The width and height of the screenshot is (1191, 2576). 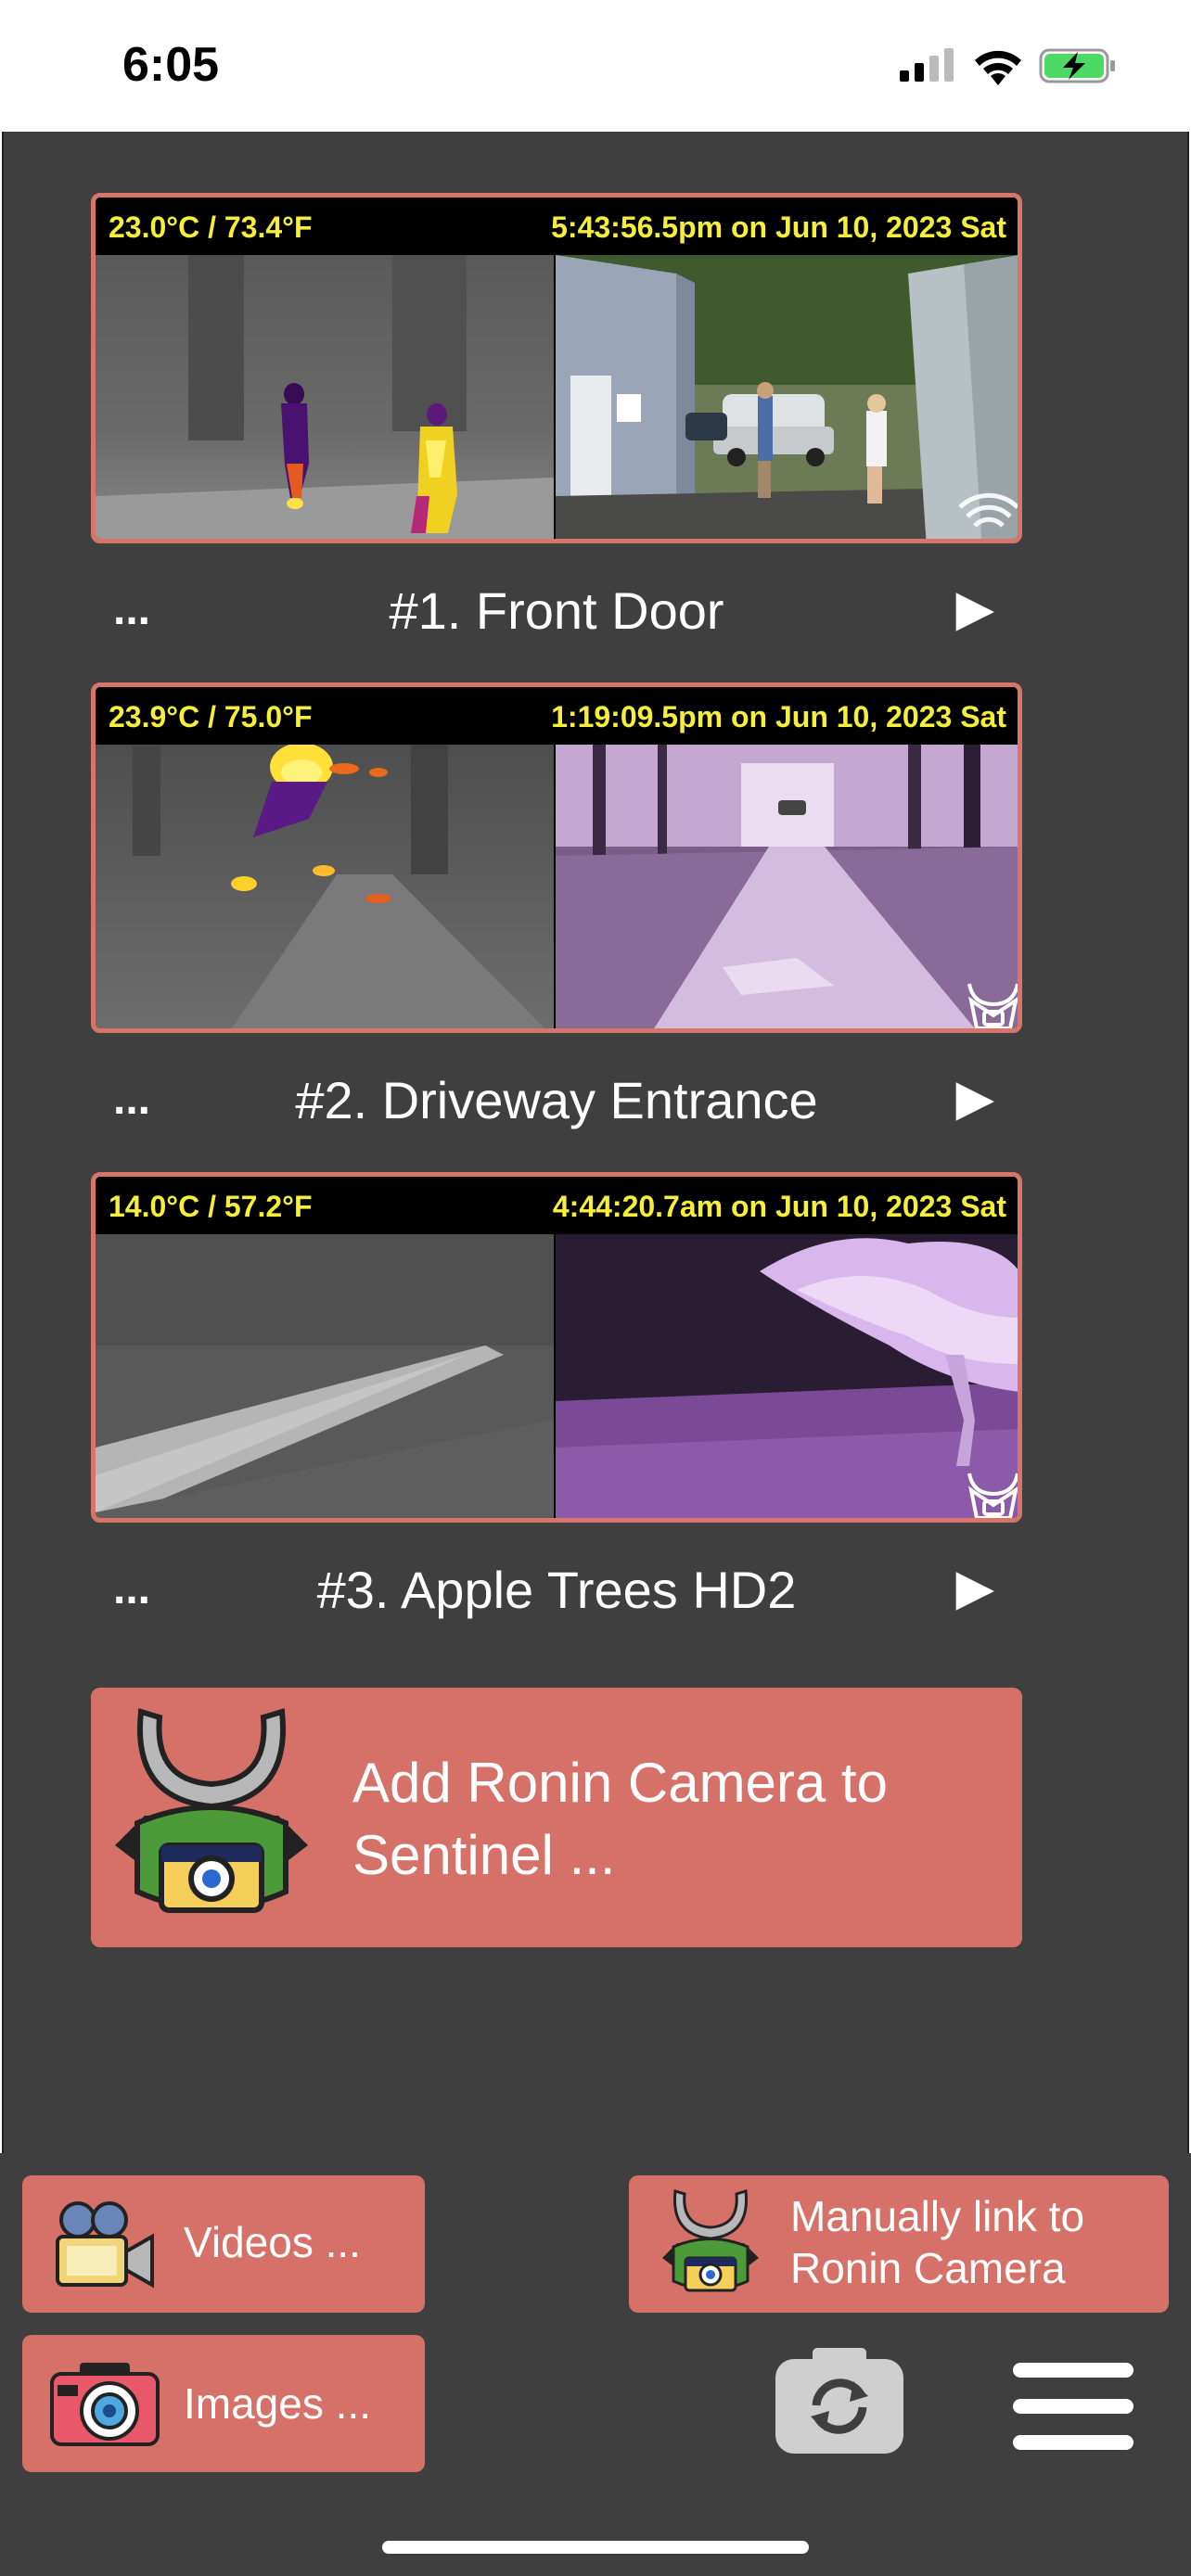 What do you see at coordinates (1077, 66) in the screenshot?
I see `battery-charging-icon` at bounding box center [1077, 66].